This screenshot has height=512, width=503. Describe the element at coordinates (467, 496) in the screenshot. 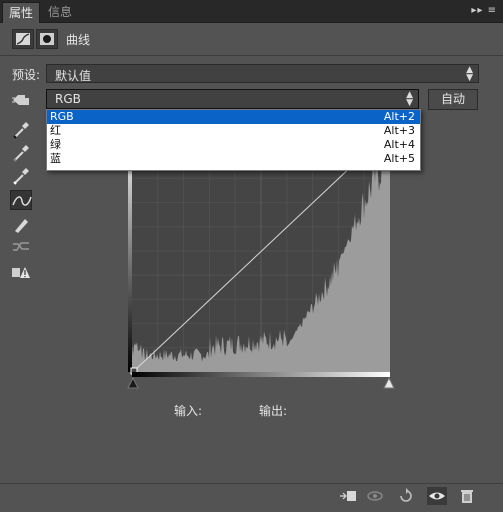

I see `trash-icon` at that location.